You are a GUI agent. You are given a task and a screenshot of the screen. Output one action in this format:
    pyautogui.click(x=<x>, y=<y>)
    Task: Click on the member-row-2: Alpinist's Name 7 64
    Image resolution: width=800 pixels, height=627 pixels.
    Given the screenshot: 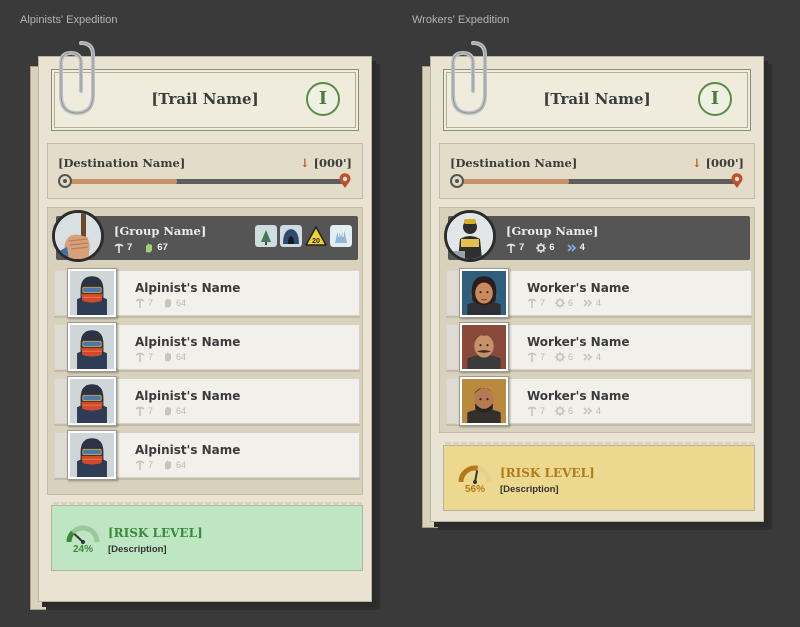 What is the action you would take?
    pyautogui.click(x=207, y=347)
    